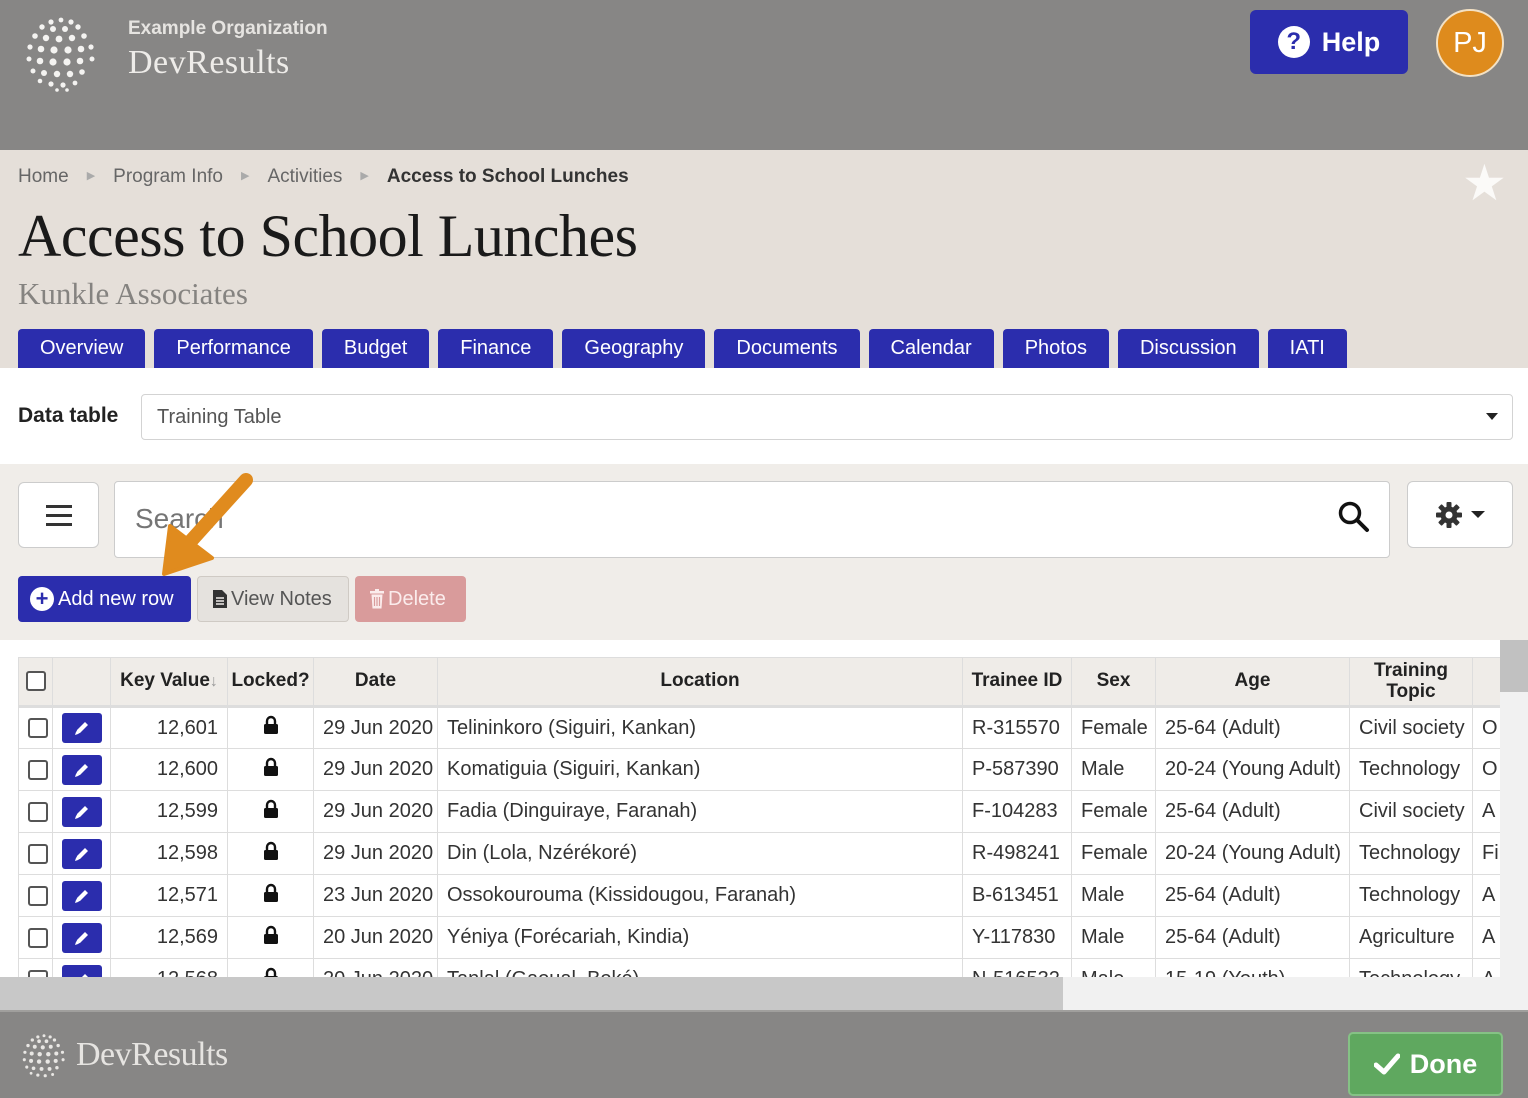  Describe the element at coordinates (1514, 666) in the screenshot. I see `vertical-scroll-thumb` at that location.